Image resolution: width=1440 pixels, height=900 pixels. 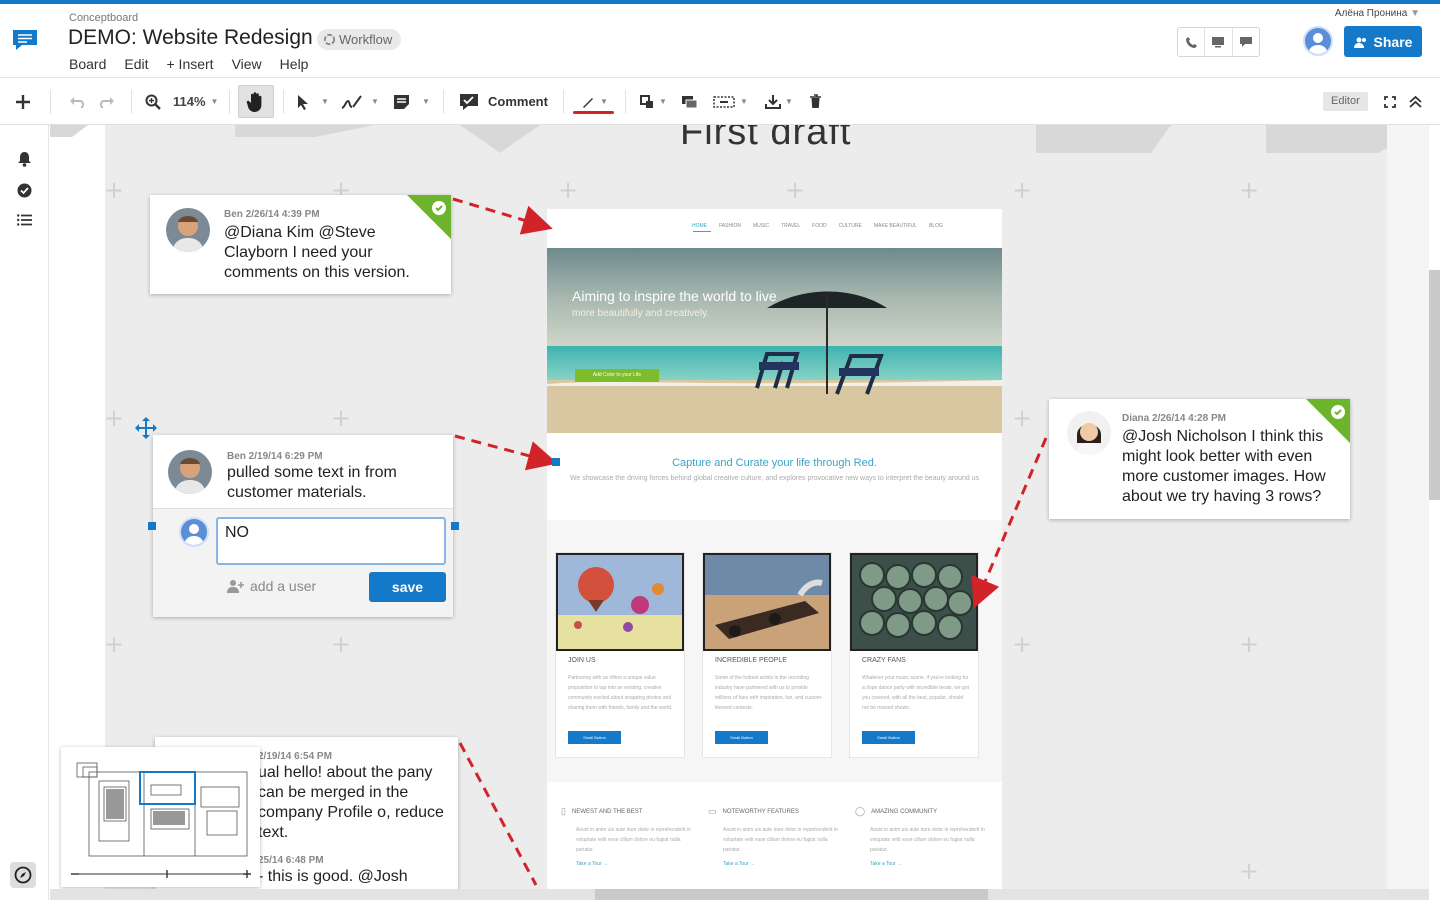 I want to click on menu-insert: + Insert, so click(x=189, y=64).